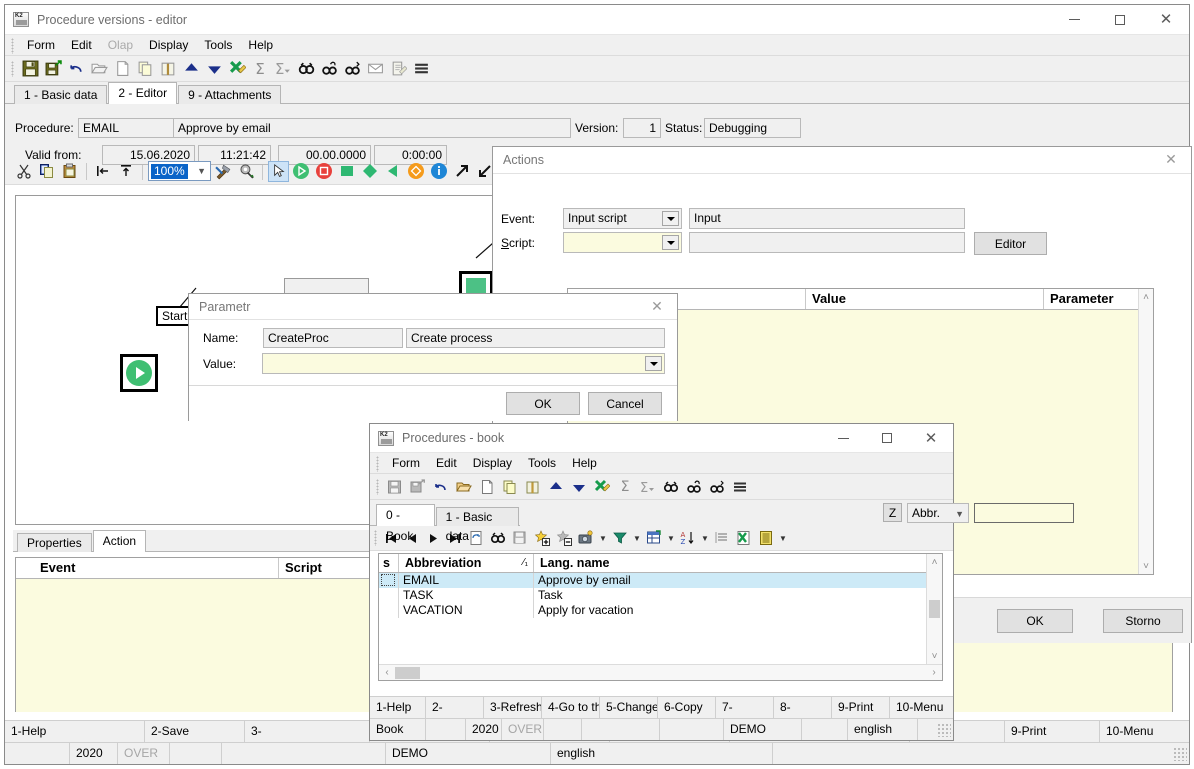 The image size is (1194, 769). What do you see at coordinates (959, 514) in the screenshot?
I see `book-search-chevron-down-icon: ▼` at bounding box center [959, 514].